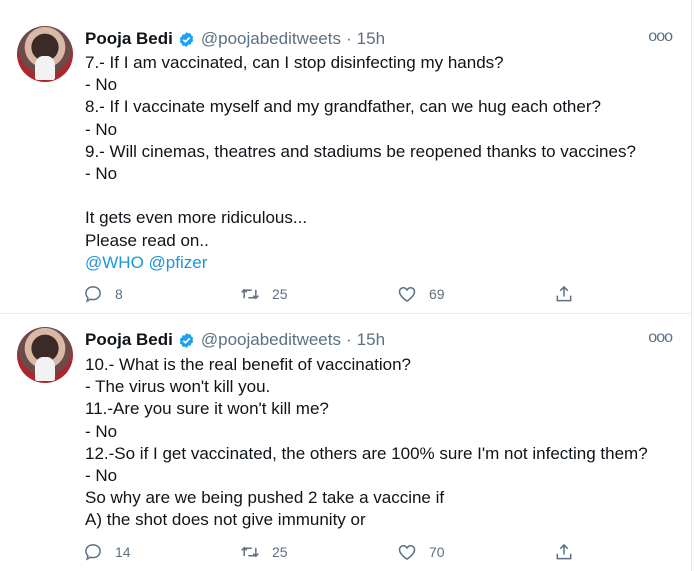  I want to click on mention-link: @pfizer, so click(178, 262).